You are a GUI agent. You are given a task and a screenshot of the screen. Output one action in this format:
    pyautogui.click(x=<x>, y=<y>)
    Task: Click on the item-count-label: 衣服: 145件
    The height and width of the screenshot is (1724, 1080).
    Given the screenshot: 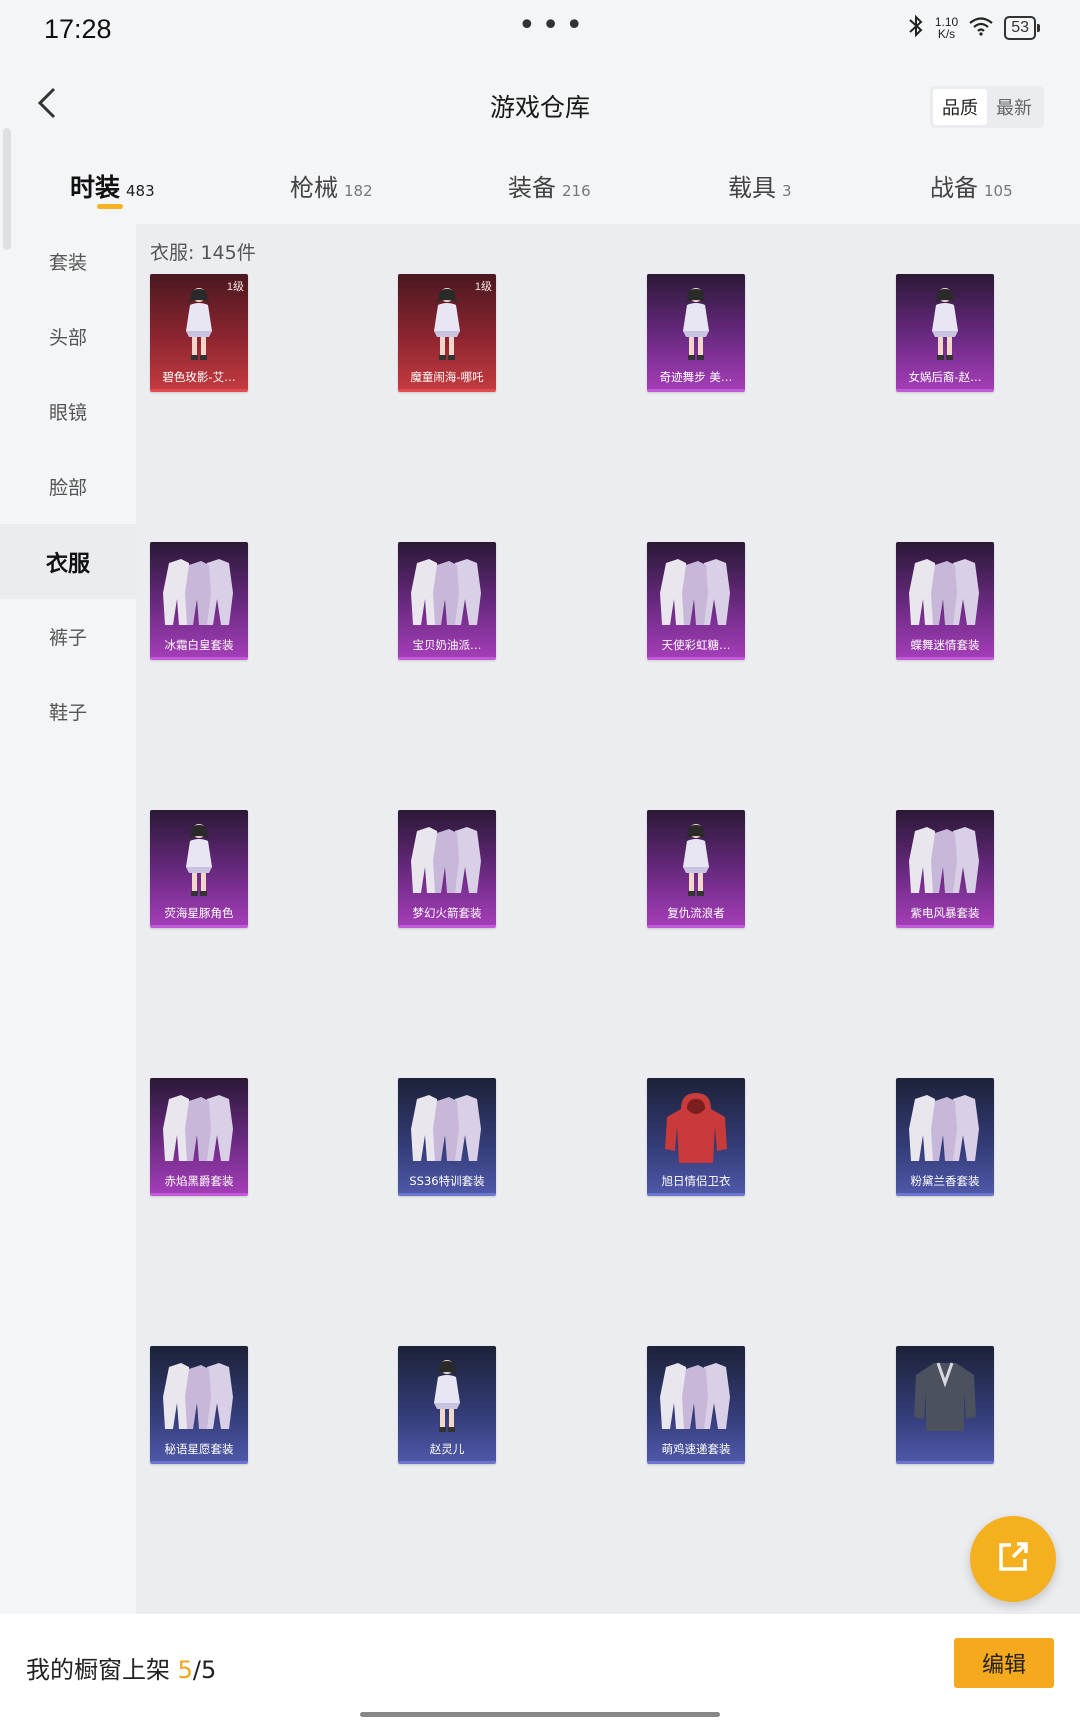 What is the action you would take?
    pyautogui.click(x=203, y=253)
    